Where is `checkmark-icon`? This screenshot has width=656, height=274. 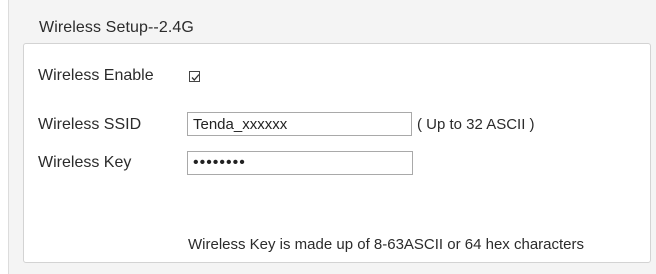
checkmark-icon is located at coordinates (195, 77).